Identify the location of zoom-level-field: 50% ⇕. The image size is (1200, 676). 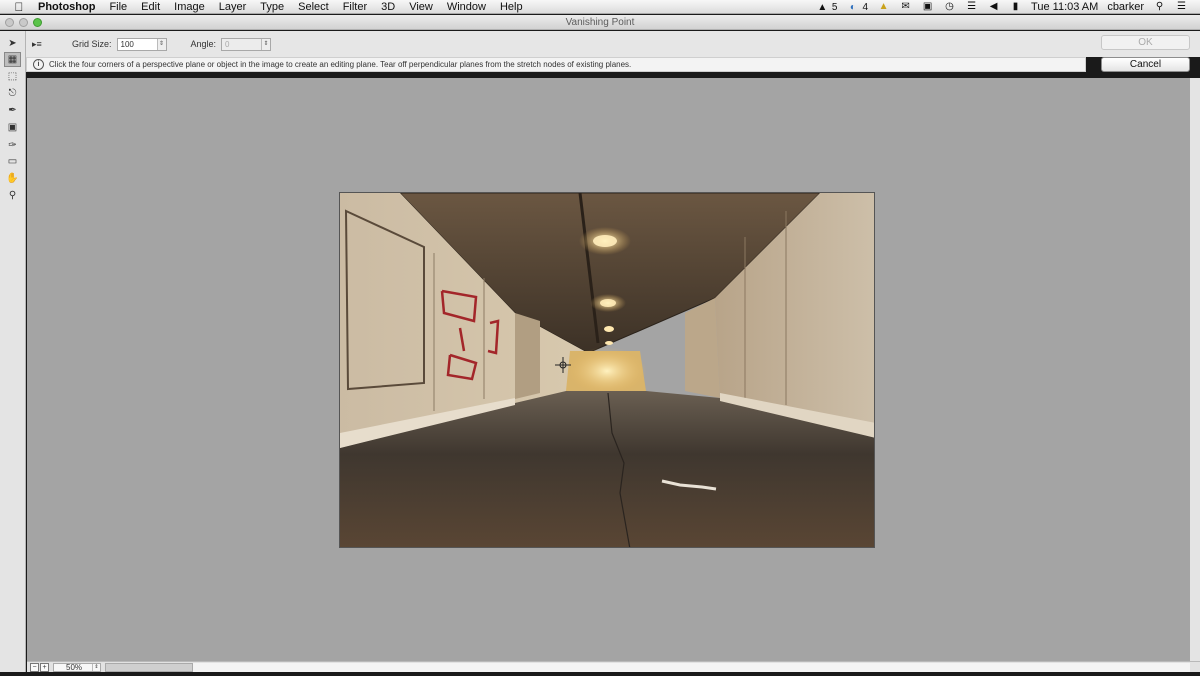
(77, 667).